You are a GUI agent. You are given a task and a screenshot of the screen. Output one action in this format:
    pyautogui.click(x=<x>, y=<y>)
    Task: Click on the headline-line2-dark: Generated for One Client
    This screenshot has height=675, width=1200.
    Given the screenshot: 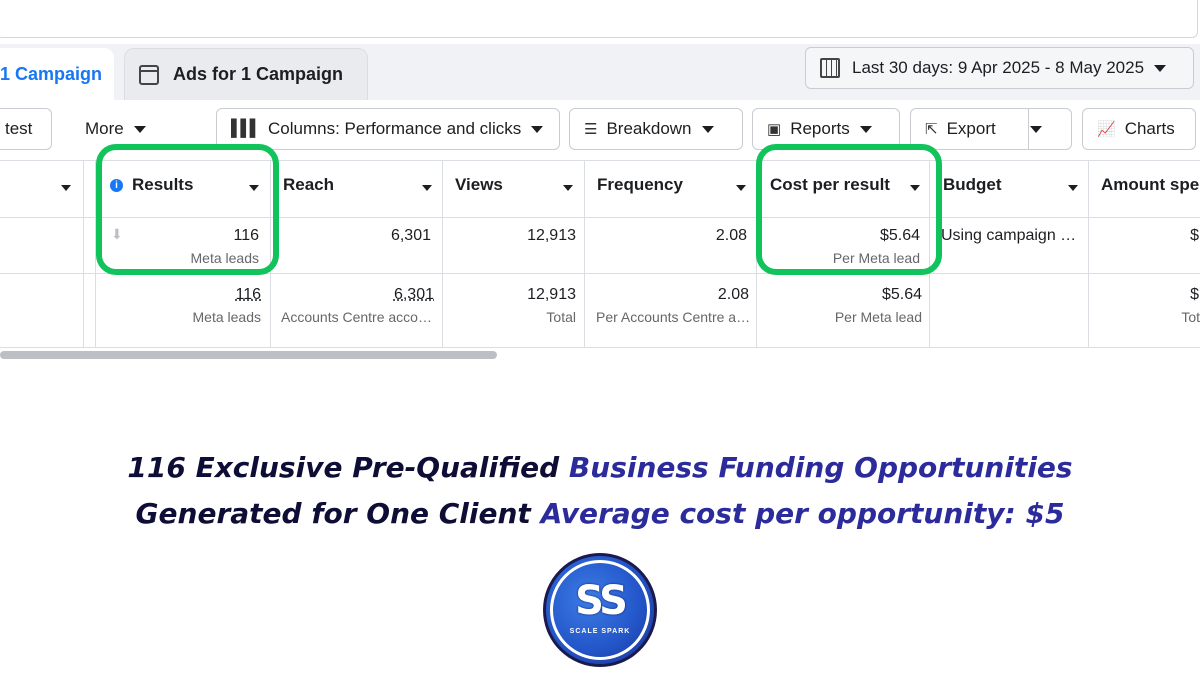 What is the action you would take?
    pyautogui.click(x=333, y=513)
    